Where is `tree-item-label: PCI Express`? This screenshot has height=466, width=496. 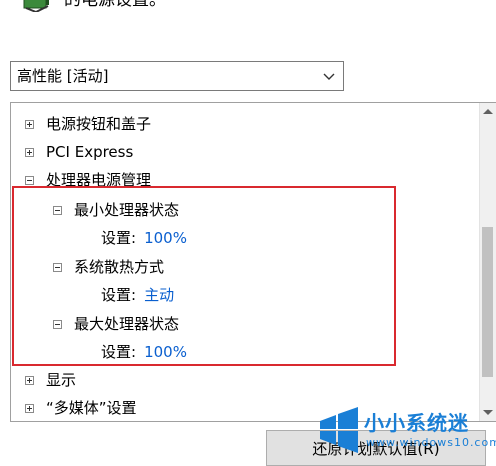
tree-item-label: PCI Express is located at coordinates (90, 152).